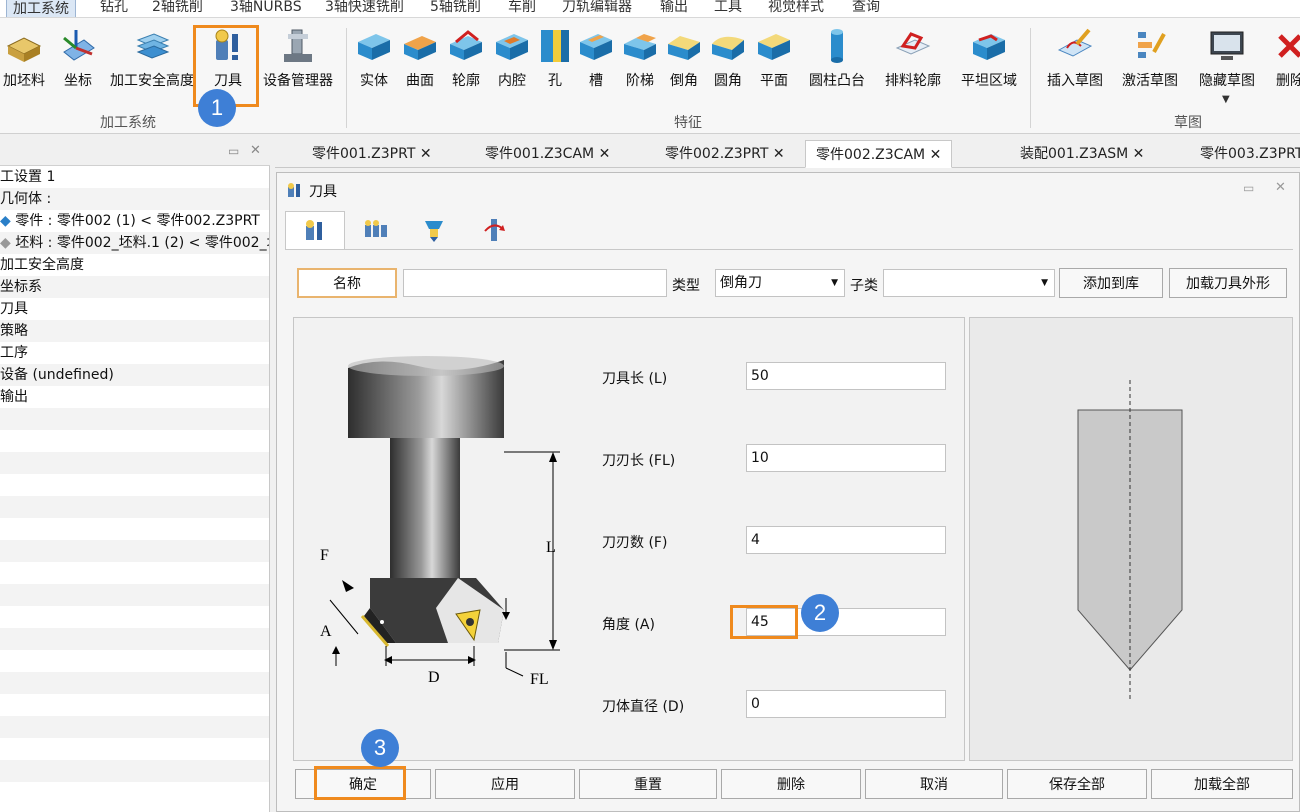  I want to click on cancel-button: 取消, so click(934, 784).